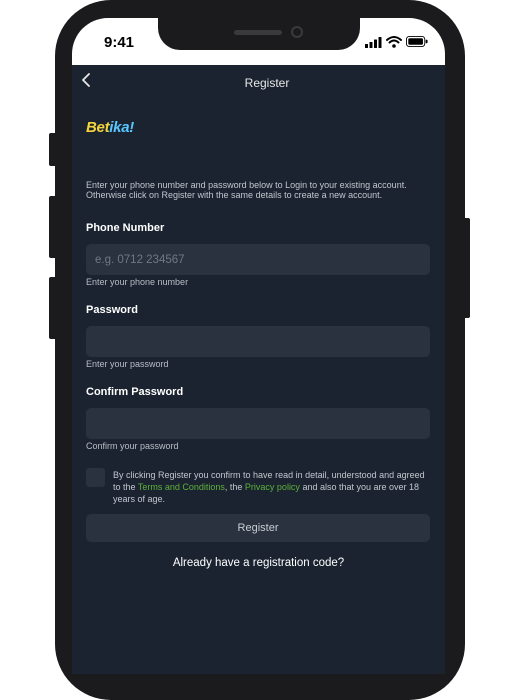 Image resolution: width=517 pixels, height=700 pixels. I want to click on privacy-policy-link: Privacy policy, so click(272, 487).